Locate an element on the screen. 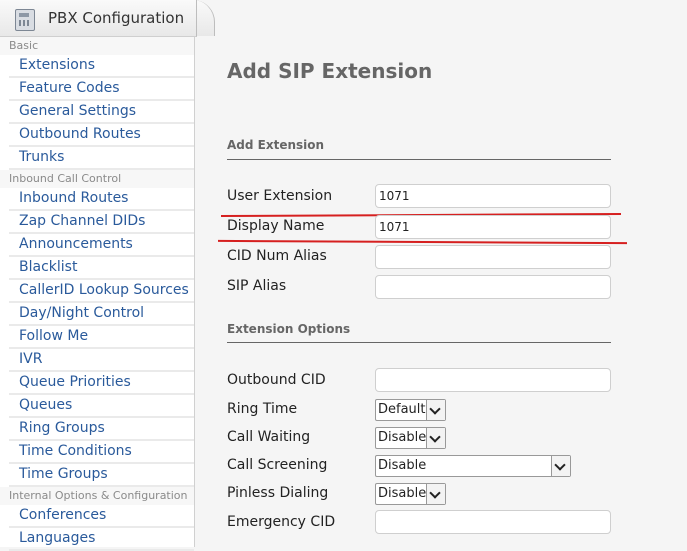  tab-bar: PBX Configuration is located at coordinates (343, 18).